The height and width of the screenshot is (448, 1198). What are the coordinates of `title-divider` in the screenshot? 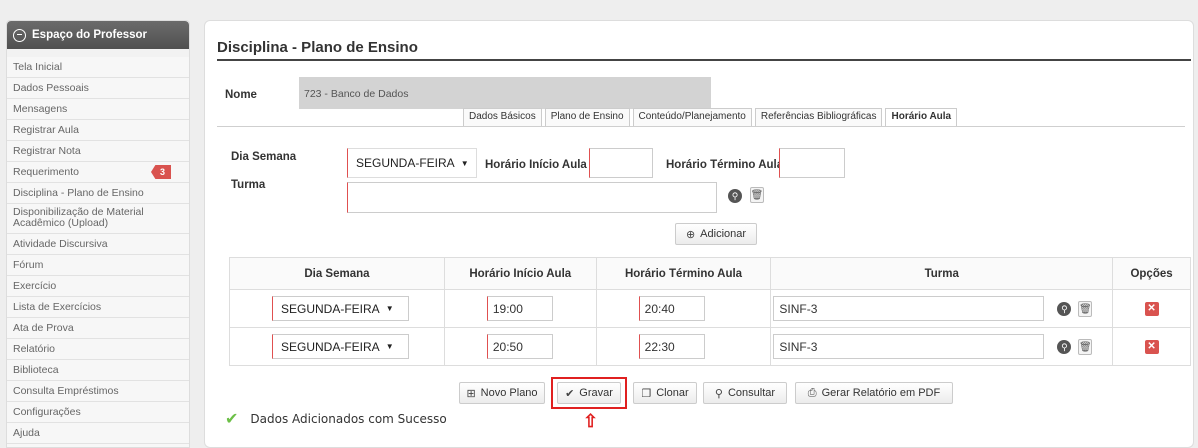 It's located at (704, 60).